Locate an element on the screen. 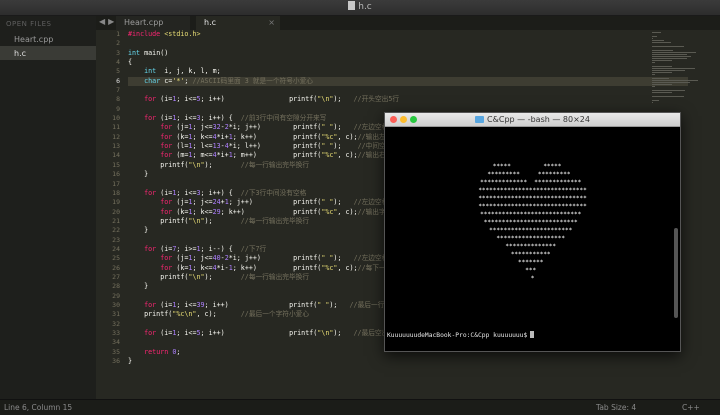  sidebar-file-heart-cpp: Heart.cpp is located at coordinates (48, 39).